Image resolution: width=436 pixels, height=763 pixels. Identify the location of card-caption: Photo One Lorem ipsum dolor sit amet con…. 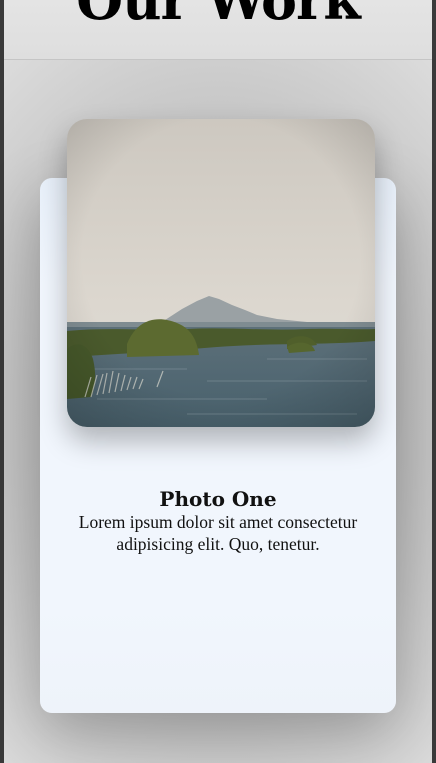
(218, 521).